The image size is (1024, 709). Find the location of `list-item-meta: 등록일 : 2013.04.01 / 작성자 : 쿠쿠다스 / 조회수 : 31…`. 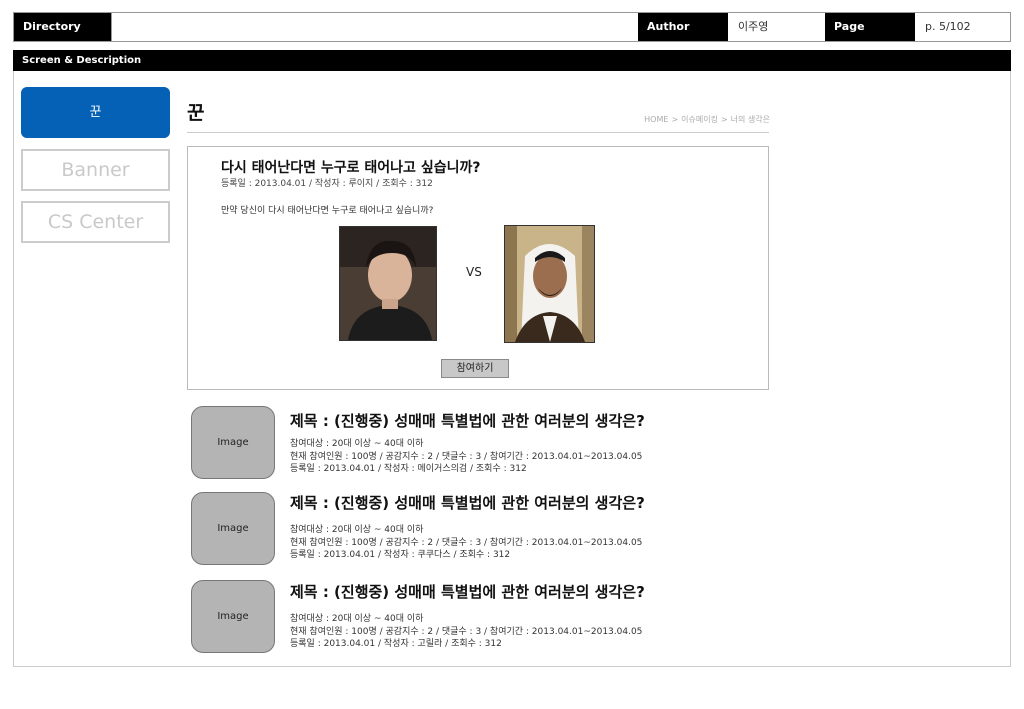

list-item-meta: 등록일 : 2013.04.01 / 작성자 : 쿠쿠다스 / 조회수 : 31… is located at coordinates (400, 555).